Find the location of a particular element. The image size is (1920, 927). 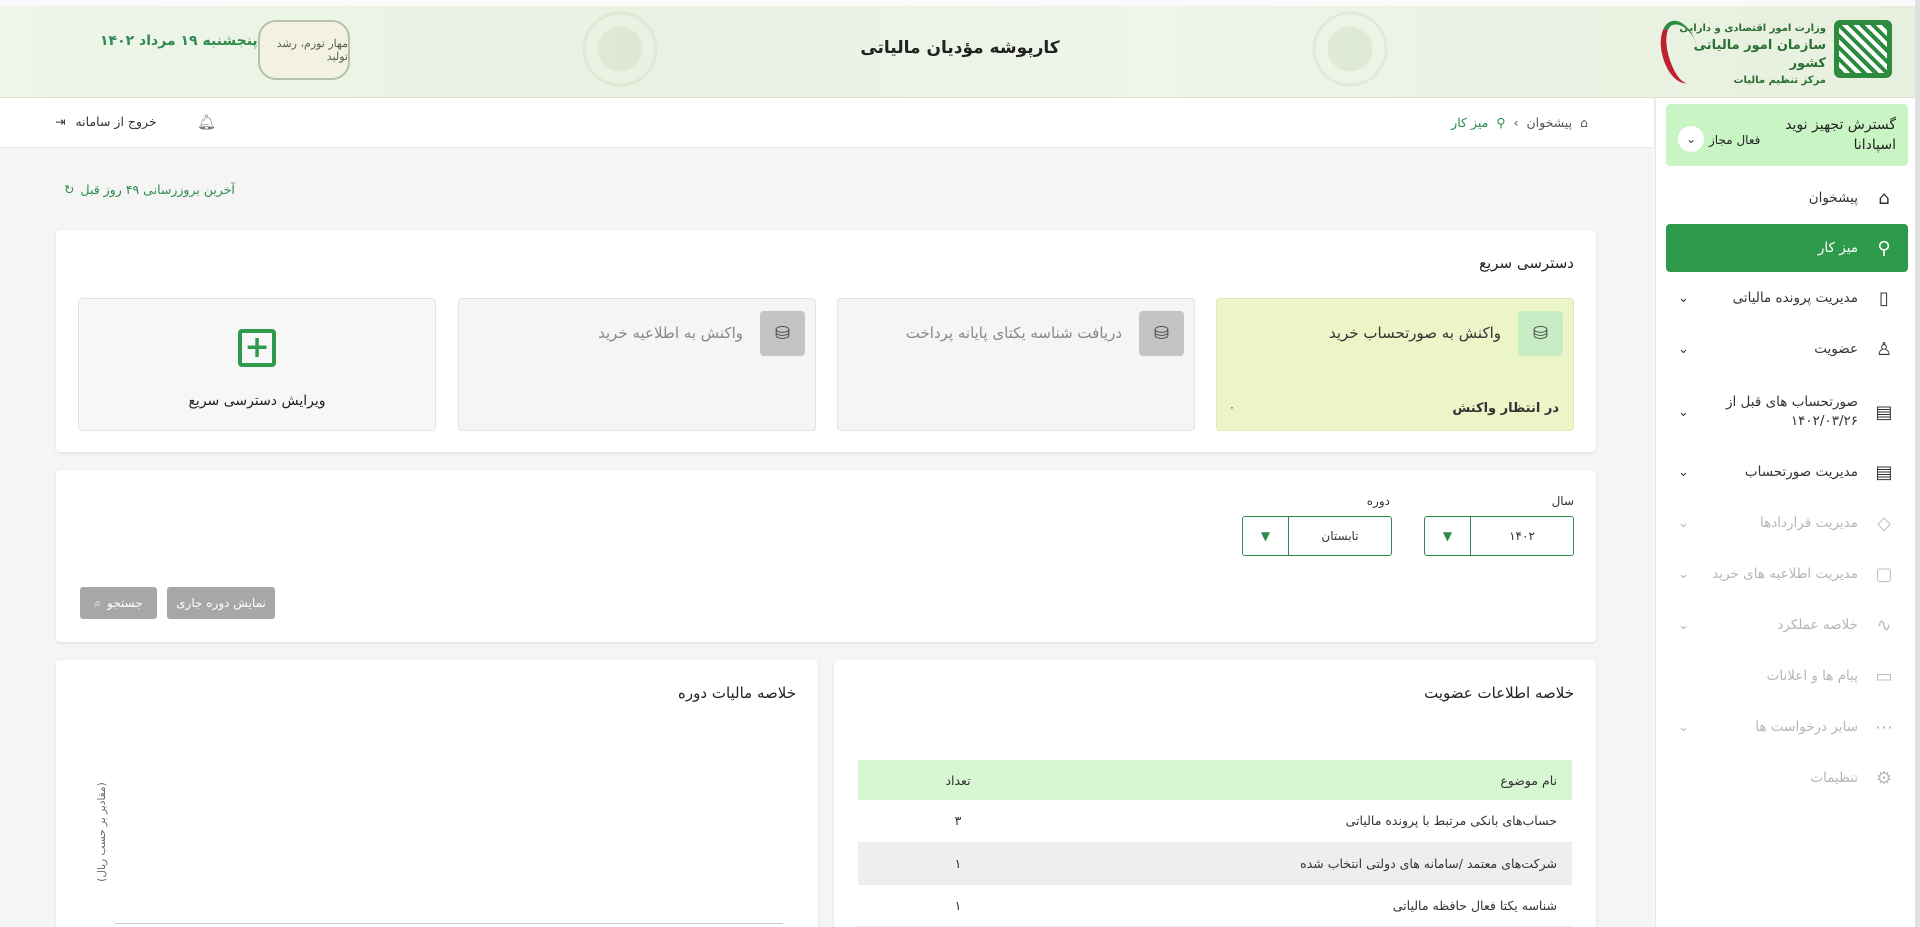

period-value: تابستان is located at coordinates (1340, 536).